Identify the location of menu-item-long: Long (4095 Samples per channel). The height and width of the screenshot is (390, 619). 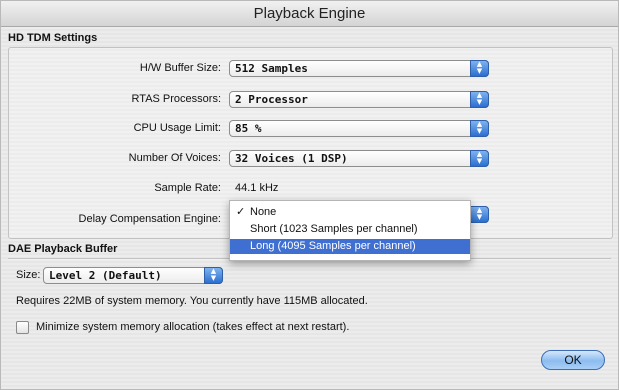
(350, 246).